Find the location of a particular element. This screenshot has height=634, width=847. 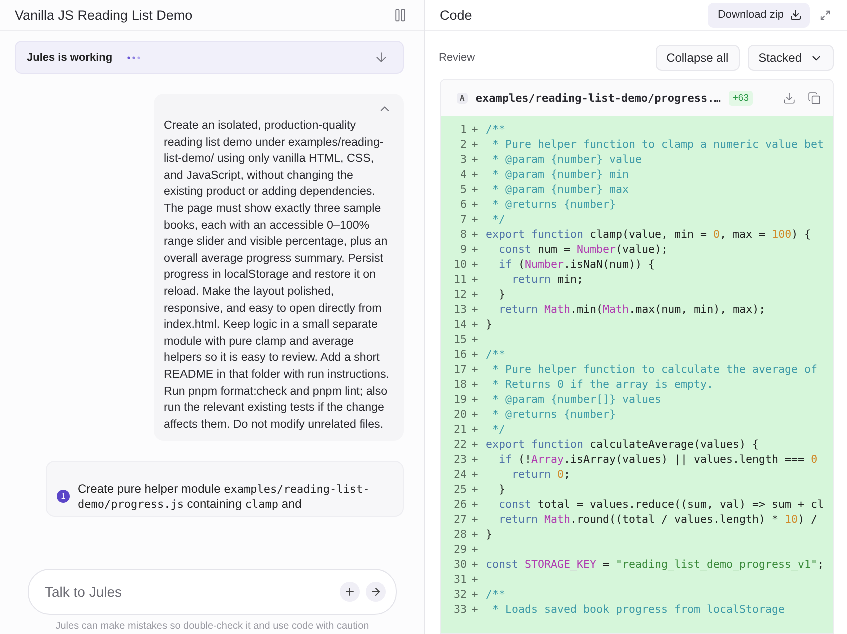

status-text: Jules is working is located at coordinates (70, 58).